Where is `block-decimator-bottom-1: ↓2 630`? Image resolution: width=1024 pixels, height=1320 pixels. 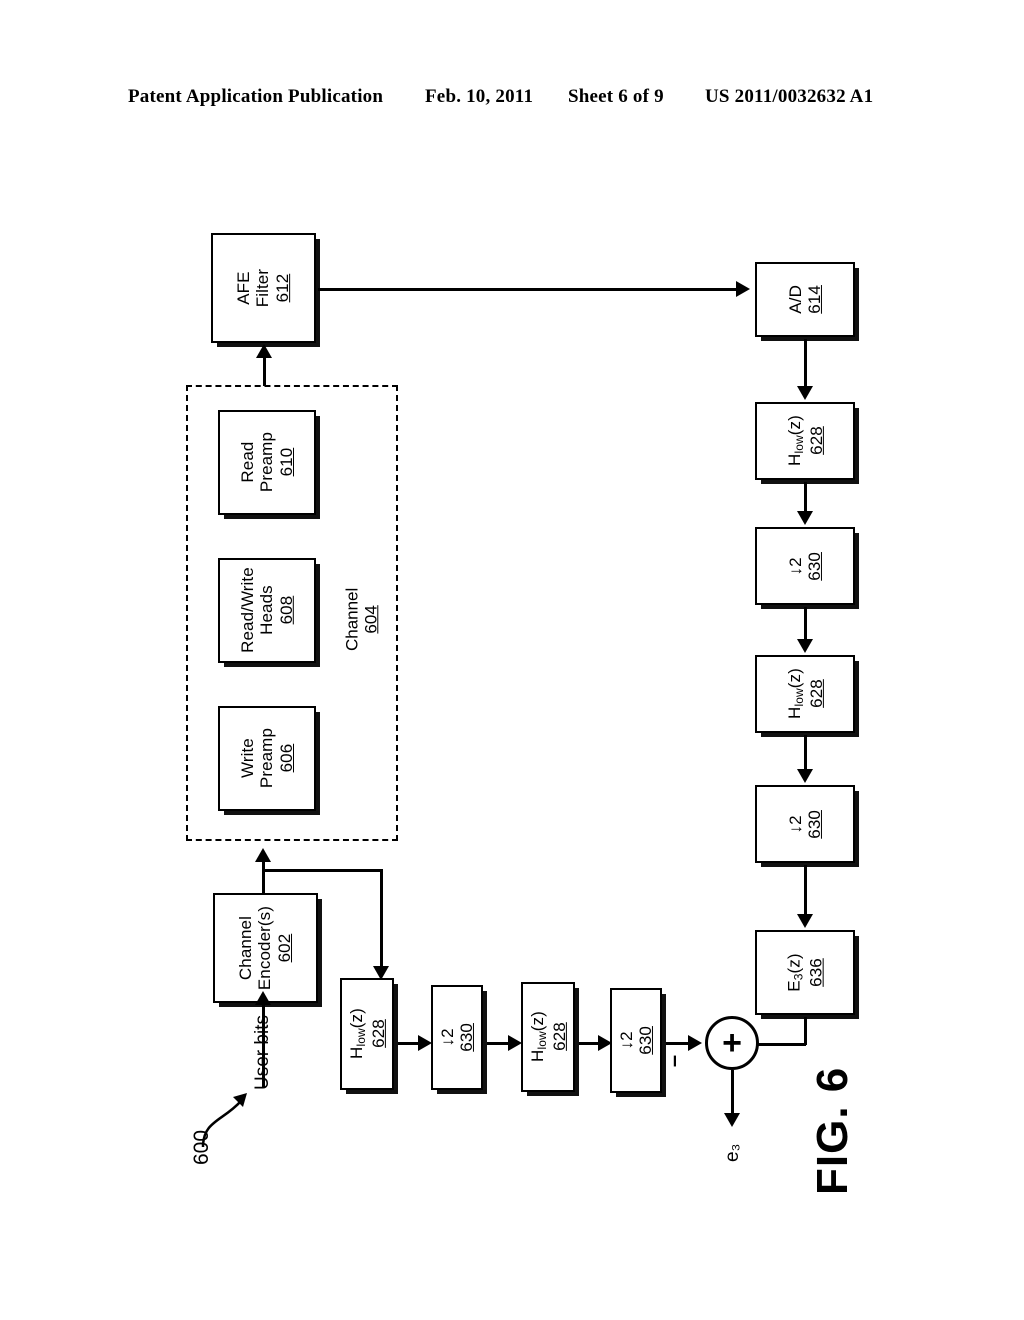
block-decimator-bottom-1: ↓2 630 is located at coordinates (457, 1037).